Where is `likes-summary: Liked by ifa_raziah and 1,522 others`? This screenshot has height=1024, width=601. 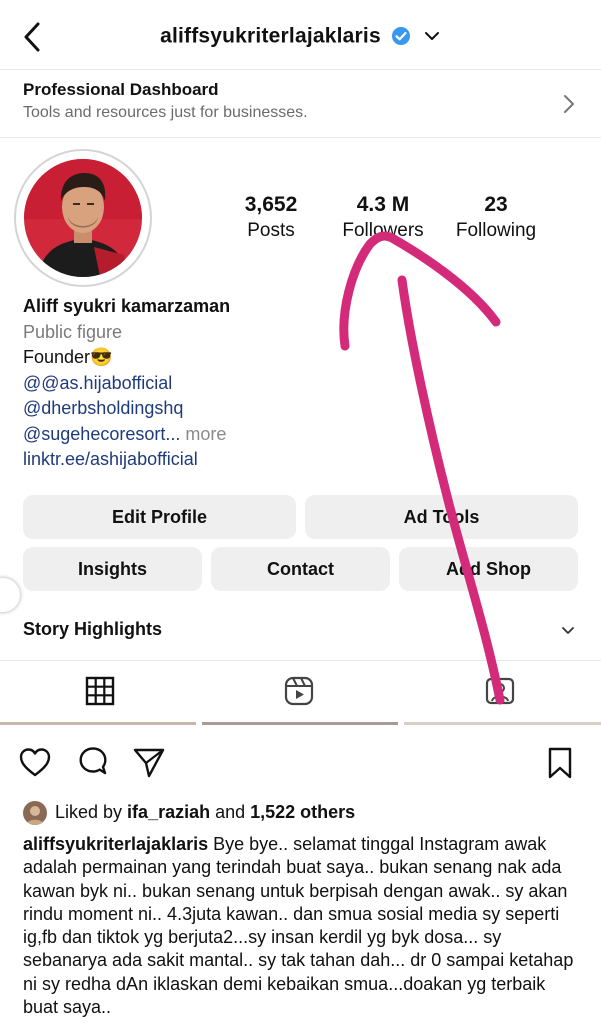 likes-summary: Liked by ifa_raziah and 1,522 others is located at coordinates (189, 812).